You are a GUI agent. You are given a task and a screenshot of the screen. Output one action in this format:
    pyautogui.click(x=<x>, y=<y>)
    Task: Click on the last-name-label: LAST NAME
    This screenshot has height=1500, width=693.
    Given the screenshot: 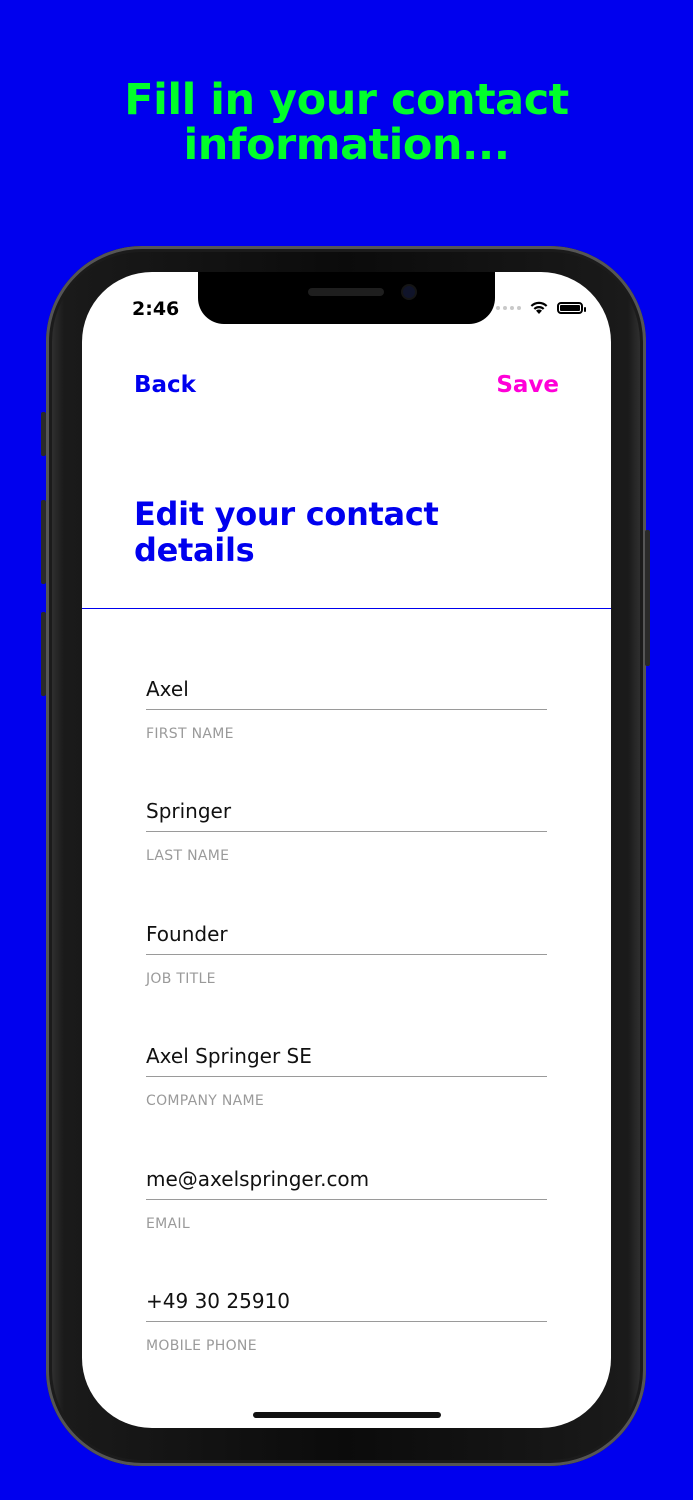 What is the action you would take?
    pyautogui.click(x=188, y=856)
    